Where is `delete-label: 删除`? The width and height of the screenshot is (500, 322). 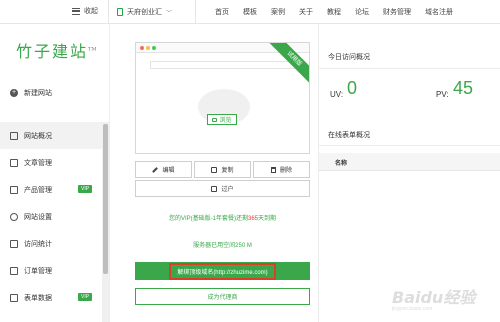 delete-label: 删除 is located at coordinates (285, 171).